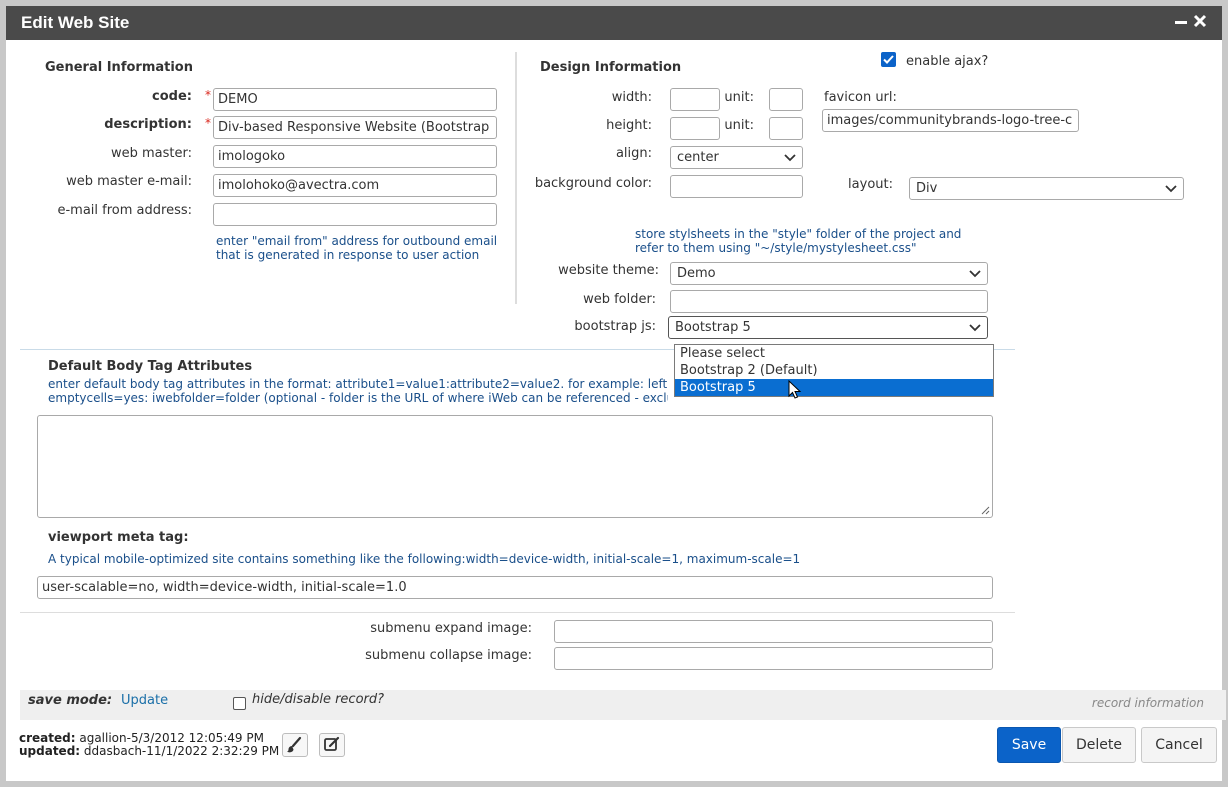 The image size is (1228, 787). I want to click on favicon-label: favicon url:, so click(860, 97).